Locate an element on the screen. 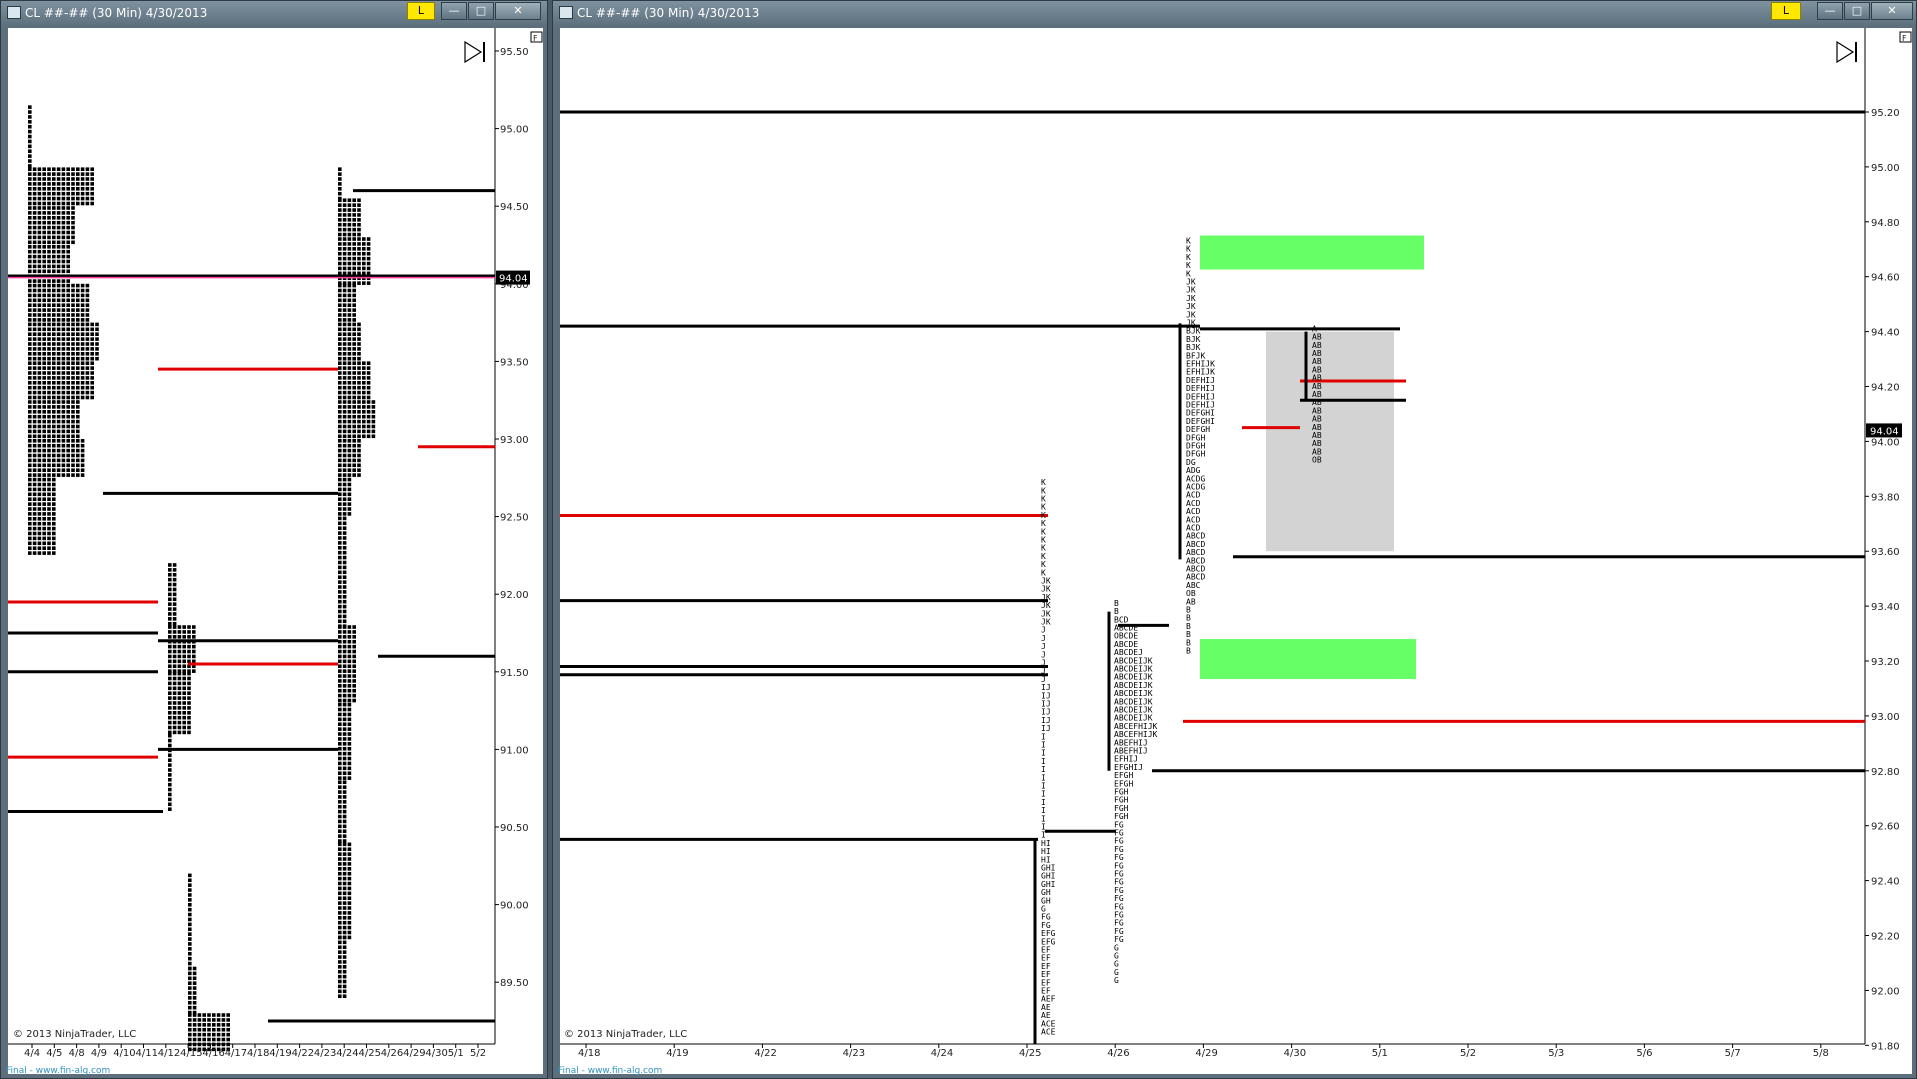 The width and height of the screenshot is (1917, 1079). right-title-bar: CL ##-## (30 Min) 4/30/2013 L — □ ✕ is located at coordinates (1234, 13).